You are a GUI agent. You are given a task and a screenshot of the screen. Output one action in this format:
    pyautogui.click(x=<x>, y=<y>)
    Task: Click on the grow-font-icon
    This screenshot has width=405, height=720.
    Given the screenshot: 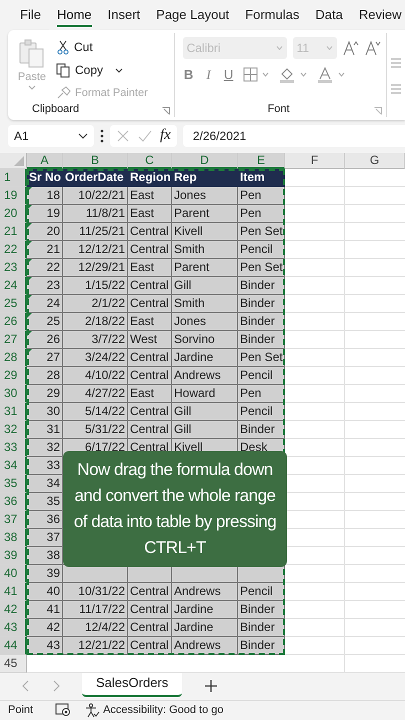 What is the action you would take?
    pyautogui.click(x=350, y=48)
    